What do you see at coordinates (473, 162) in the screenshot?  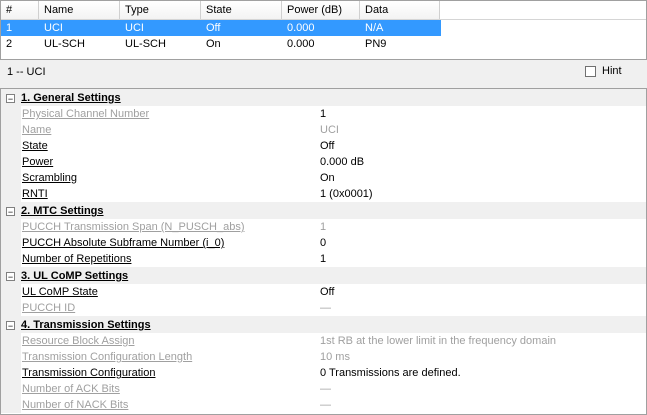 I see `property-value: 0.000 dB` at bounding box center [473, 162].